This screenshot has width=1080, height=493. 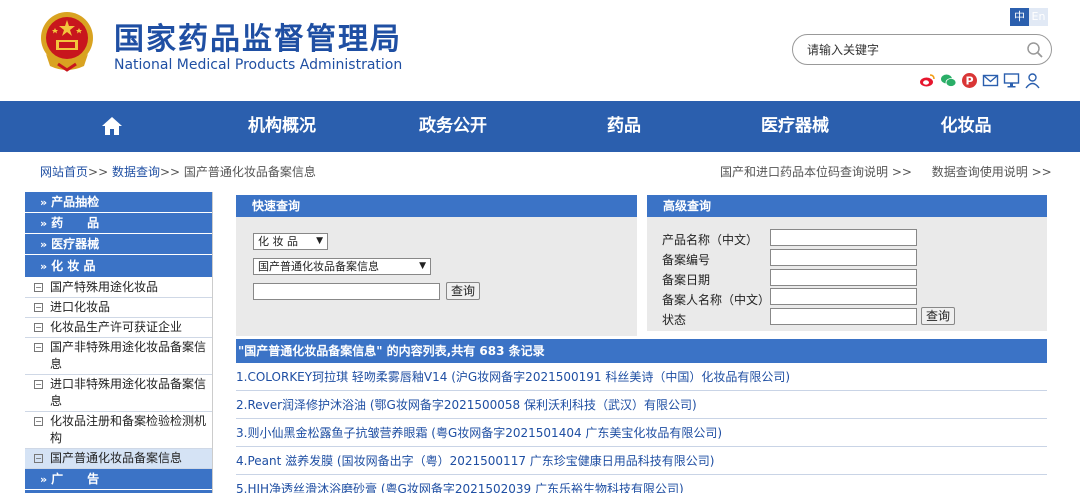 What do you see at coordinates (816, 172) in the screenshot?
I see `drug-code-help-link: 国产和进口药品本位码查询说明 >>` at bounding box center [816, 172].